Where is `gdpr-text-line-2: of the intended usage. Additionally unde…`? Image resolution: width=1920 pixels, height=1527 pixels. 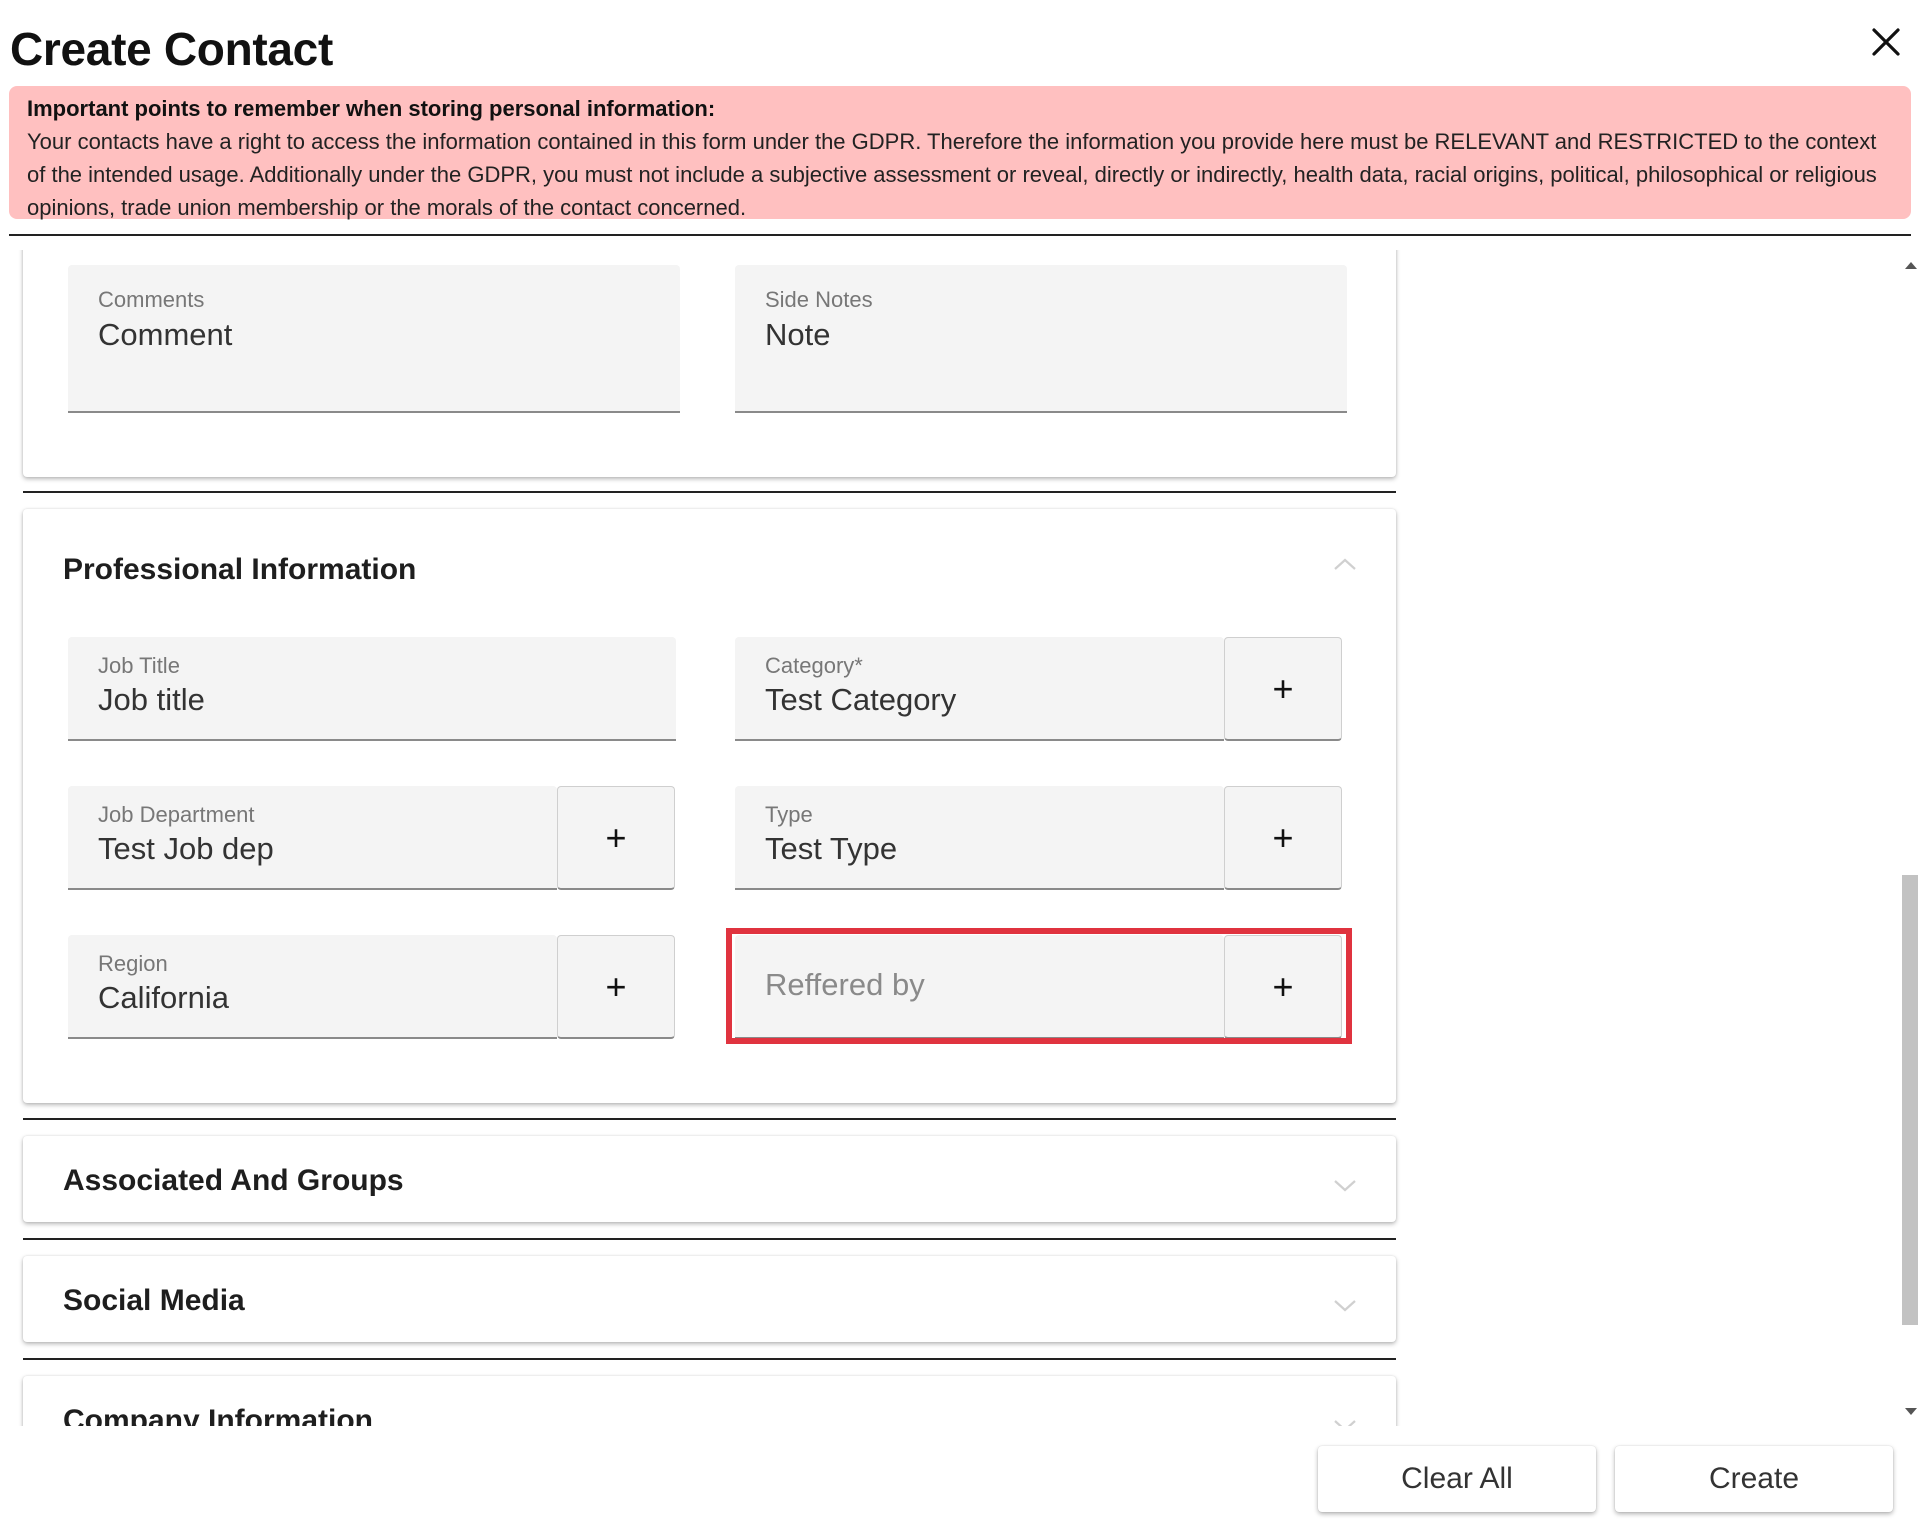
gdpr-text-line-2: of the intended usage. Additionally unde… is located at coordinates (952, 174).